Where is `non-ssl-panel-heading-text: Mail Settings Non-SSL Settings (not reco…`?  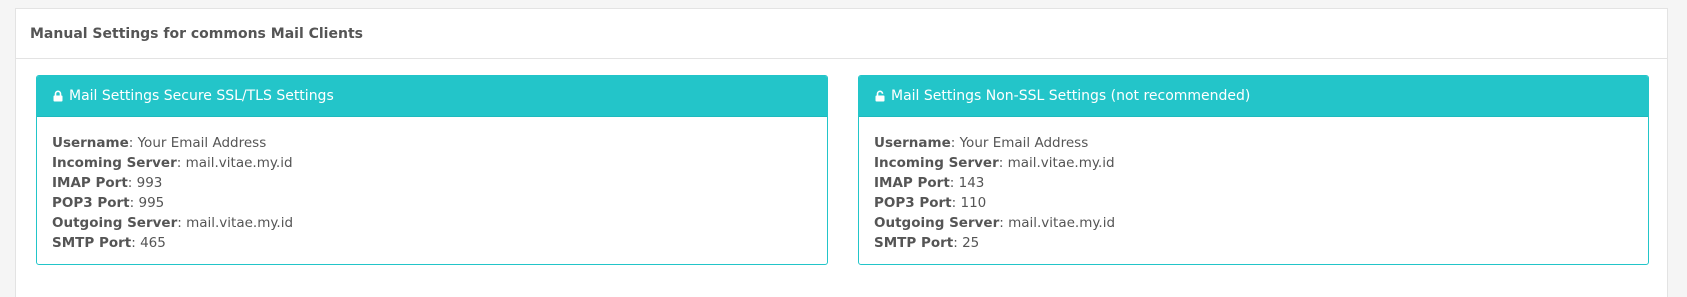
non-ssl-panel-heading-text: Mail Settings Non-SSL Settings (not reco… is located at coordinates (1071, 96).